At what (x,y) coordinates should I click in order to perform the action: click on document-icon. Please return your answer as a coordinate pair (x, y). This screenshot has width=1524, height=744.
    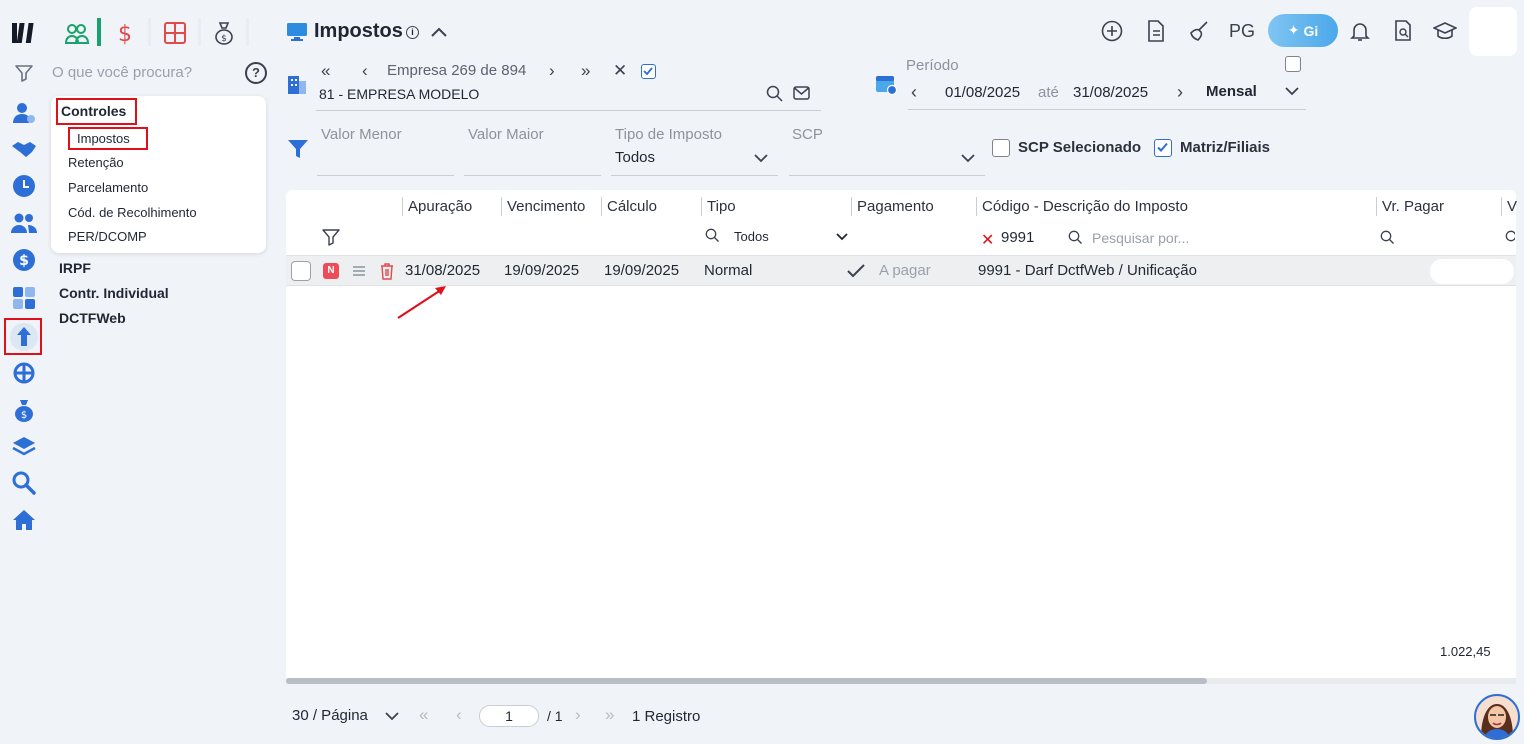
    Looking at the image, I should click on (1156, 31).